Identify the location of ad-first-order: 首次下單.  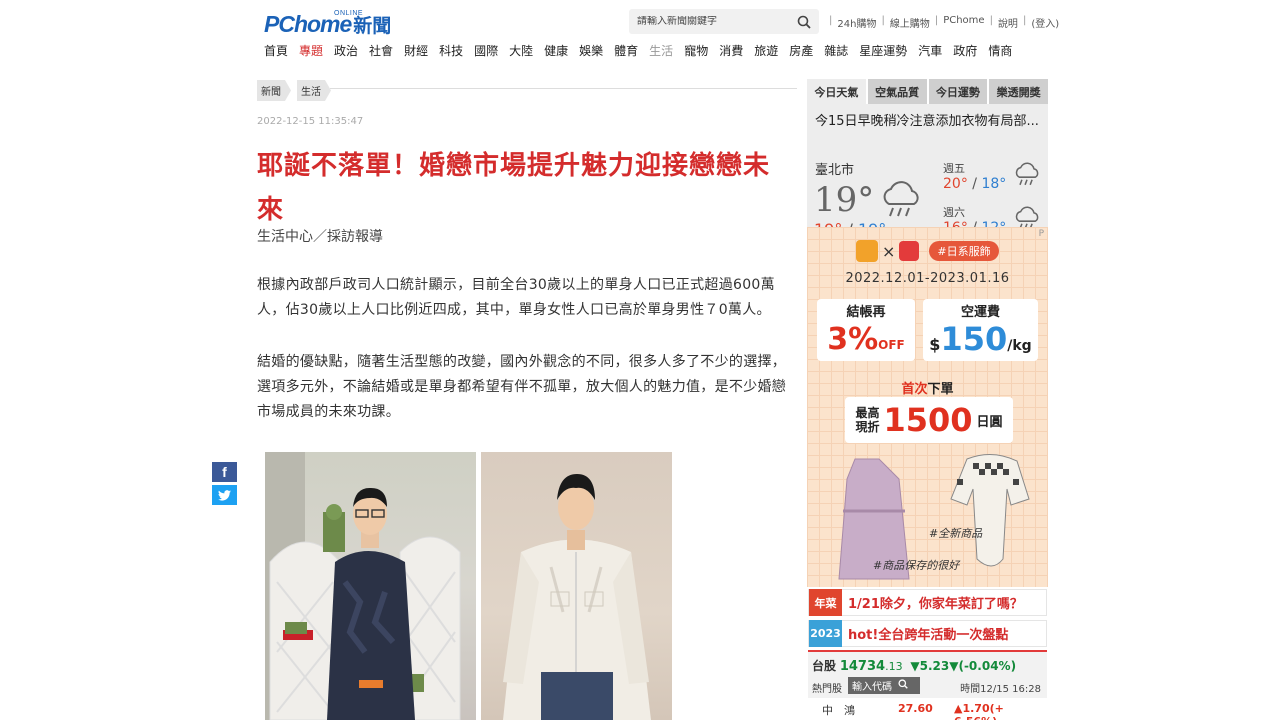
(927, 389).